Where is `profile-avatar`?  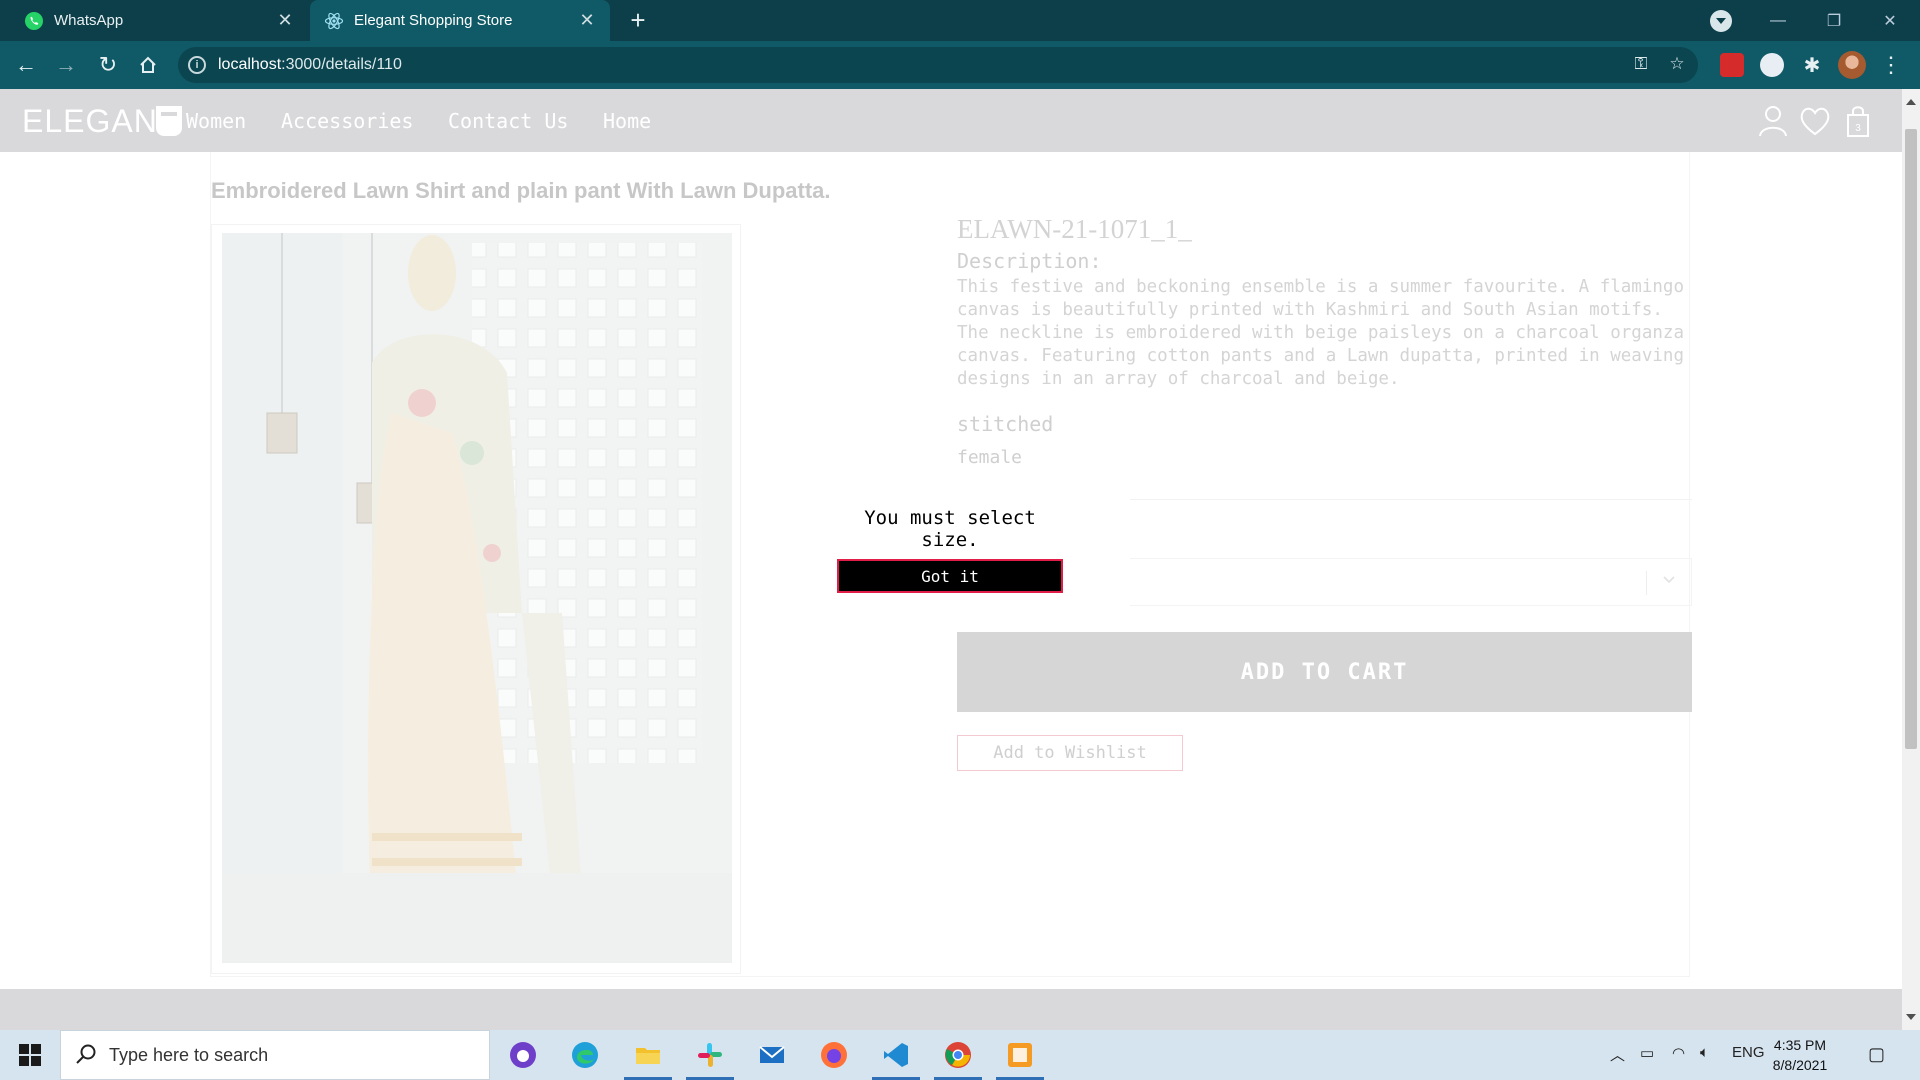
profile-avatar is located at coordinates (1852, 65).